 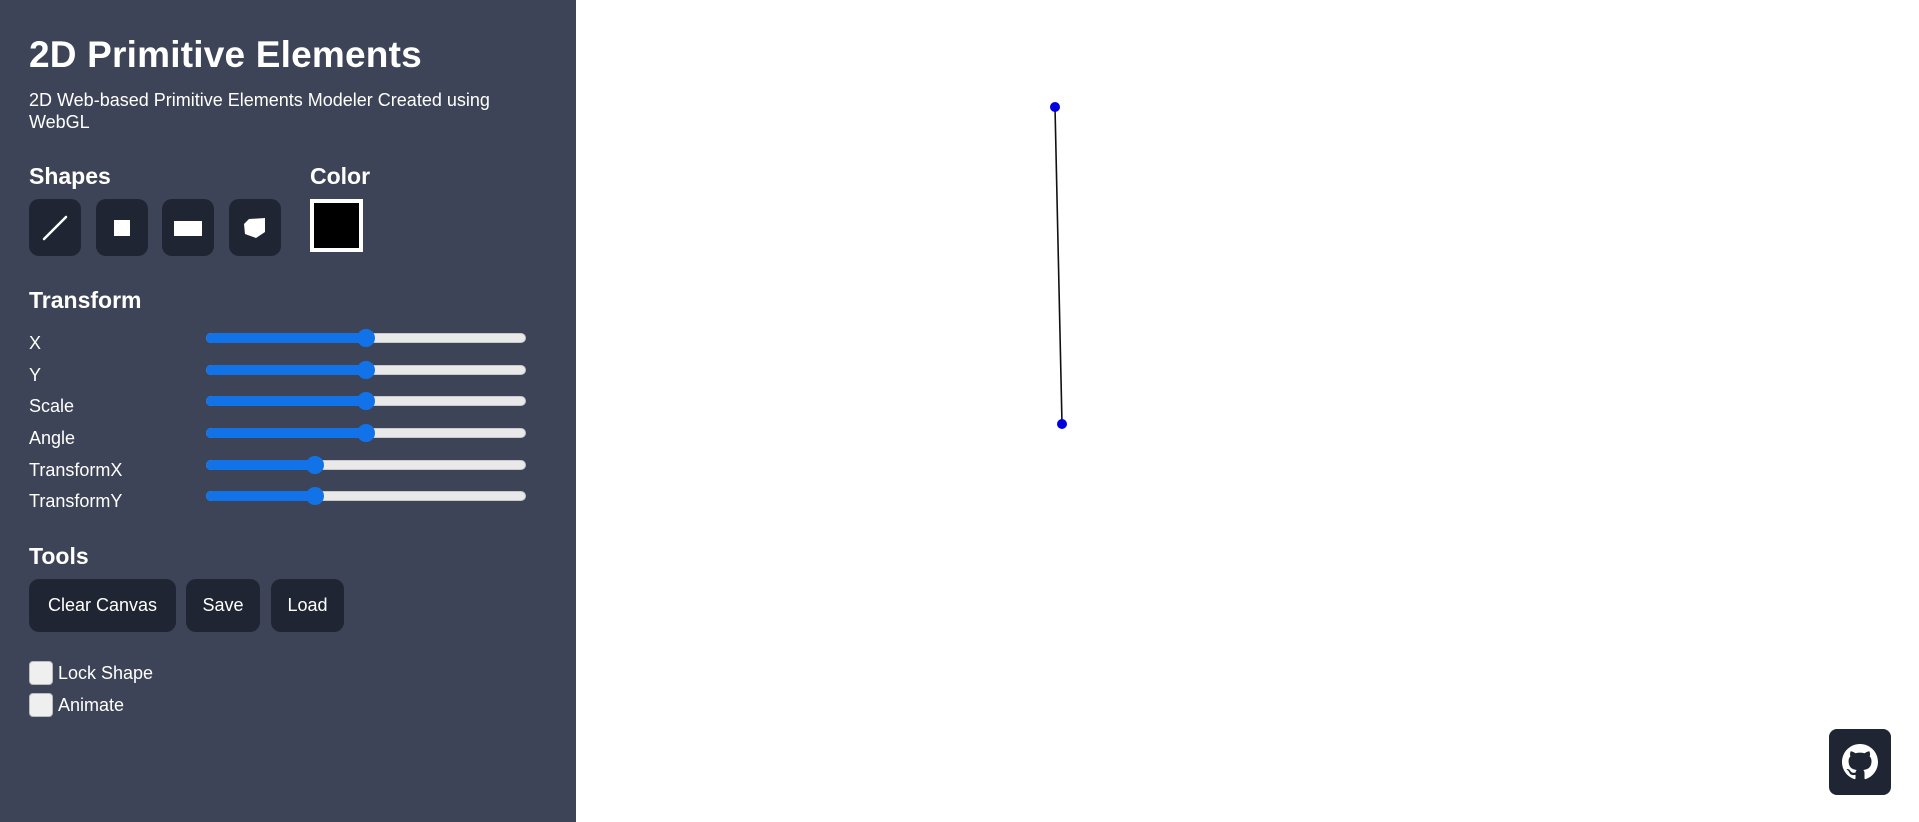 I want to click on scale-slider, so click(x=366, y=401).